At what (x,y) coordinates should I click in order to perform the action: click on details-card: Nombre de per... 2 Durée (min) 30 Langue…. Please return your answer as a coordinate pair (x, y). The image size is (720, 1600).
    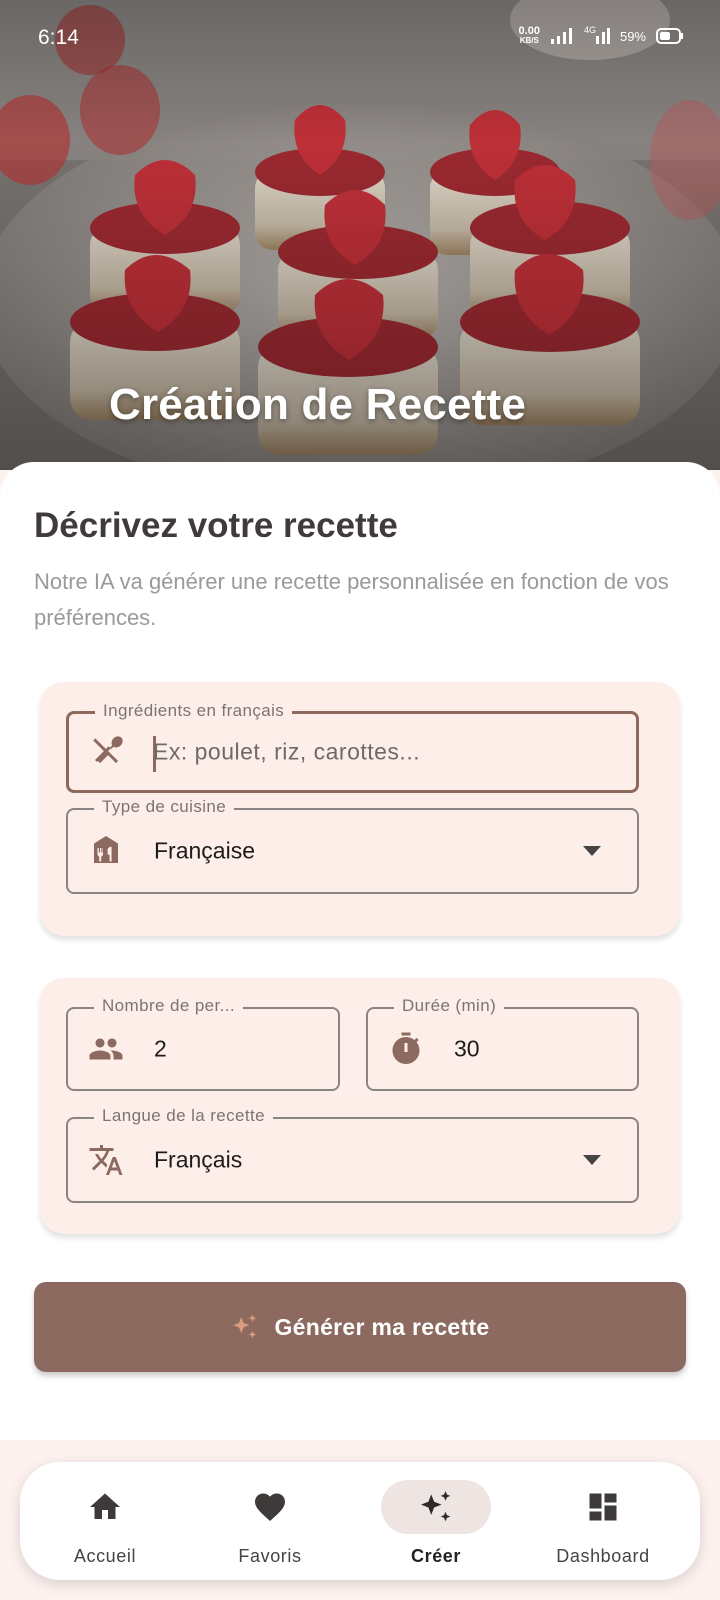
    Looking at the image, I should click on (360, 1106).